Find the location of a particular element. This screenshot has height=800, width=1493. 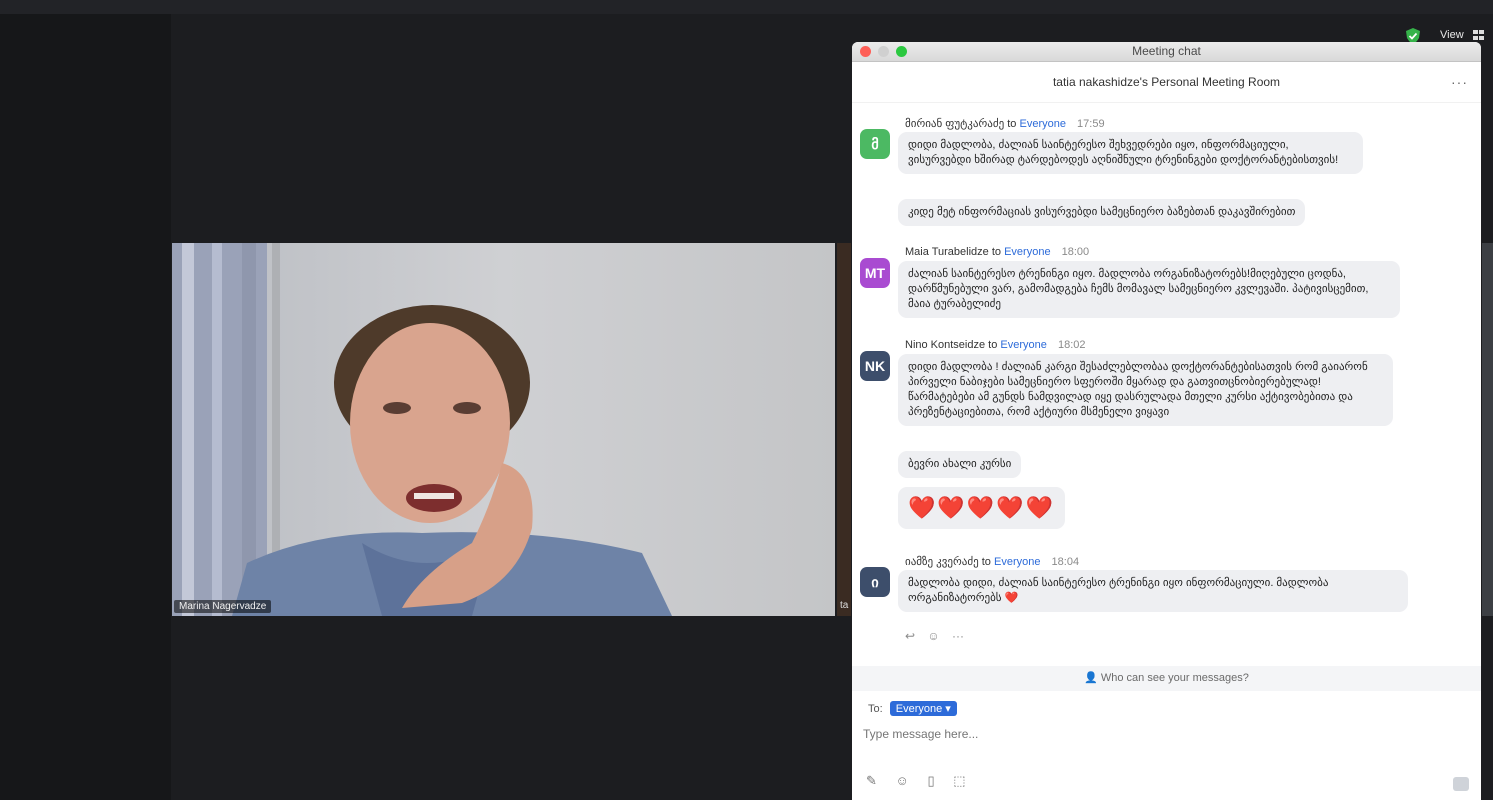

recipient-select: Everyone ▾ is located at coordinates (923, 708).